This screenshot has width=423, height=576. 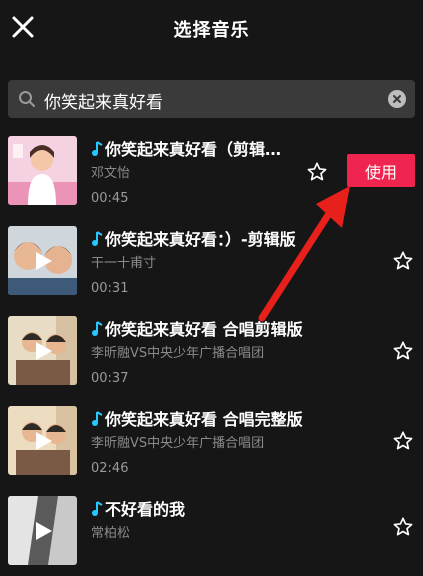 What do you see at coordinates (204, 419) in the screenshot?
I see `song-title-text: 你笑起来真好看 合唱完整版` at bounding box center [204, 419].